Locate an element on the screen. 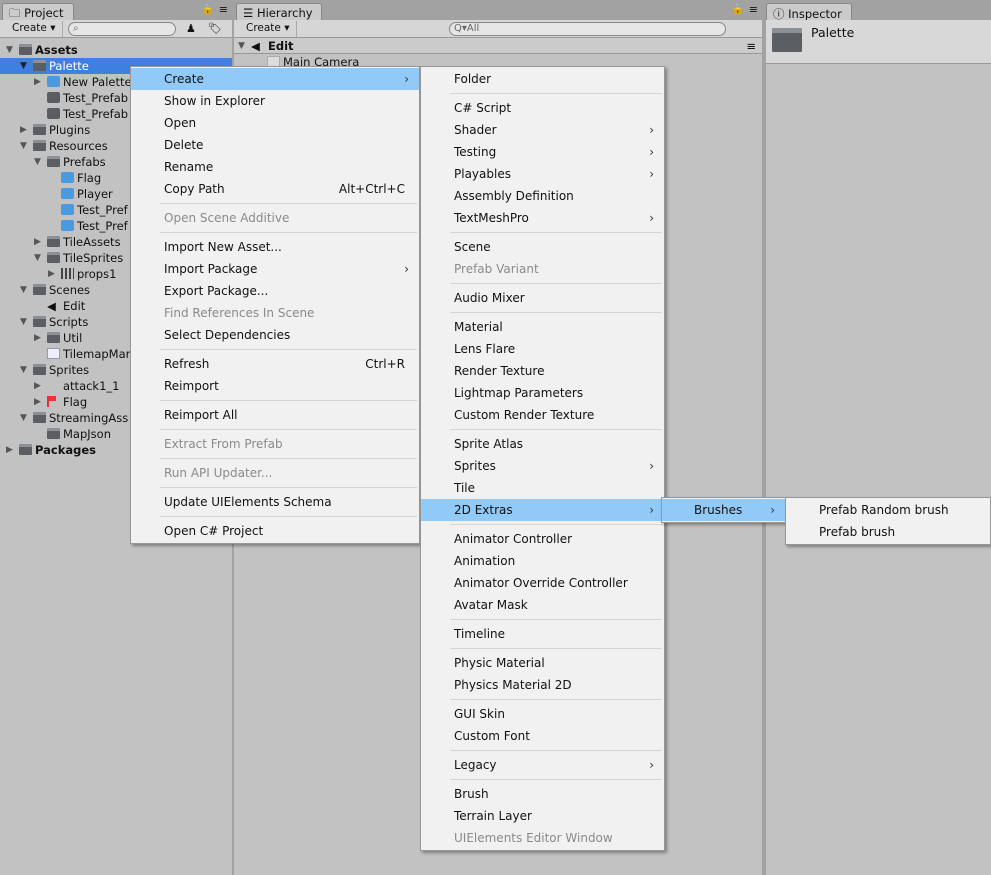 This screenshot has width=991, height=875. menu-item-textmeshpro: TextMeshPro › is located at coordinates (542, 218).